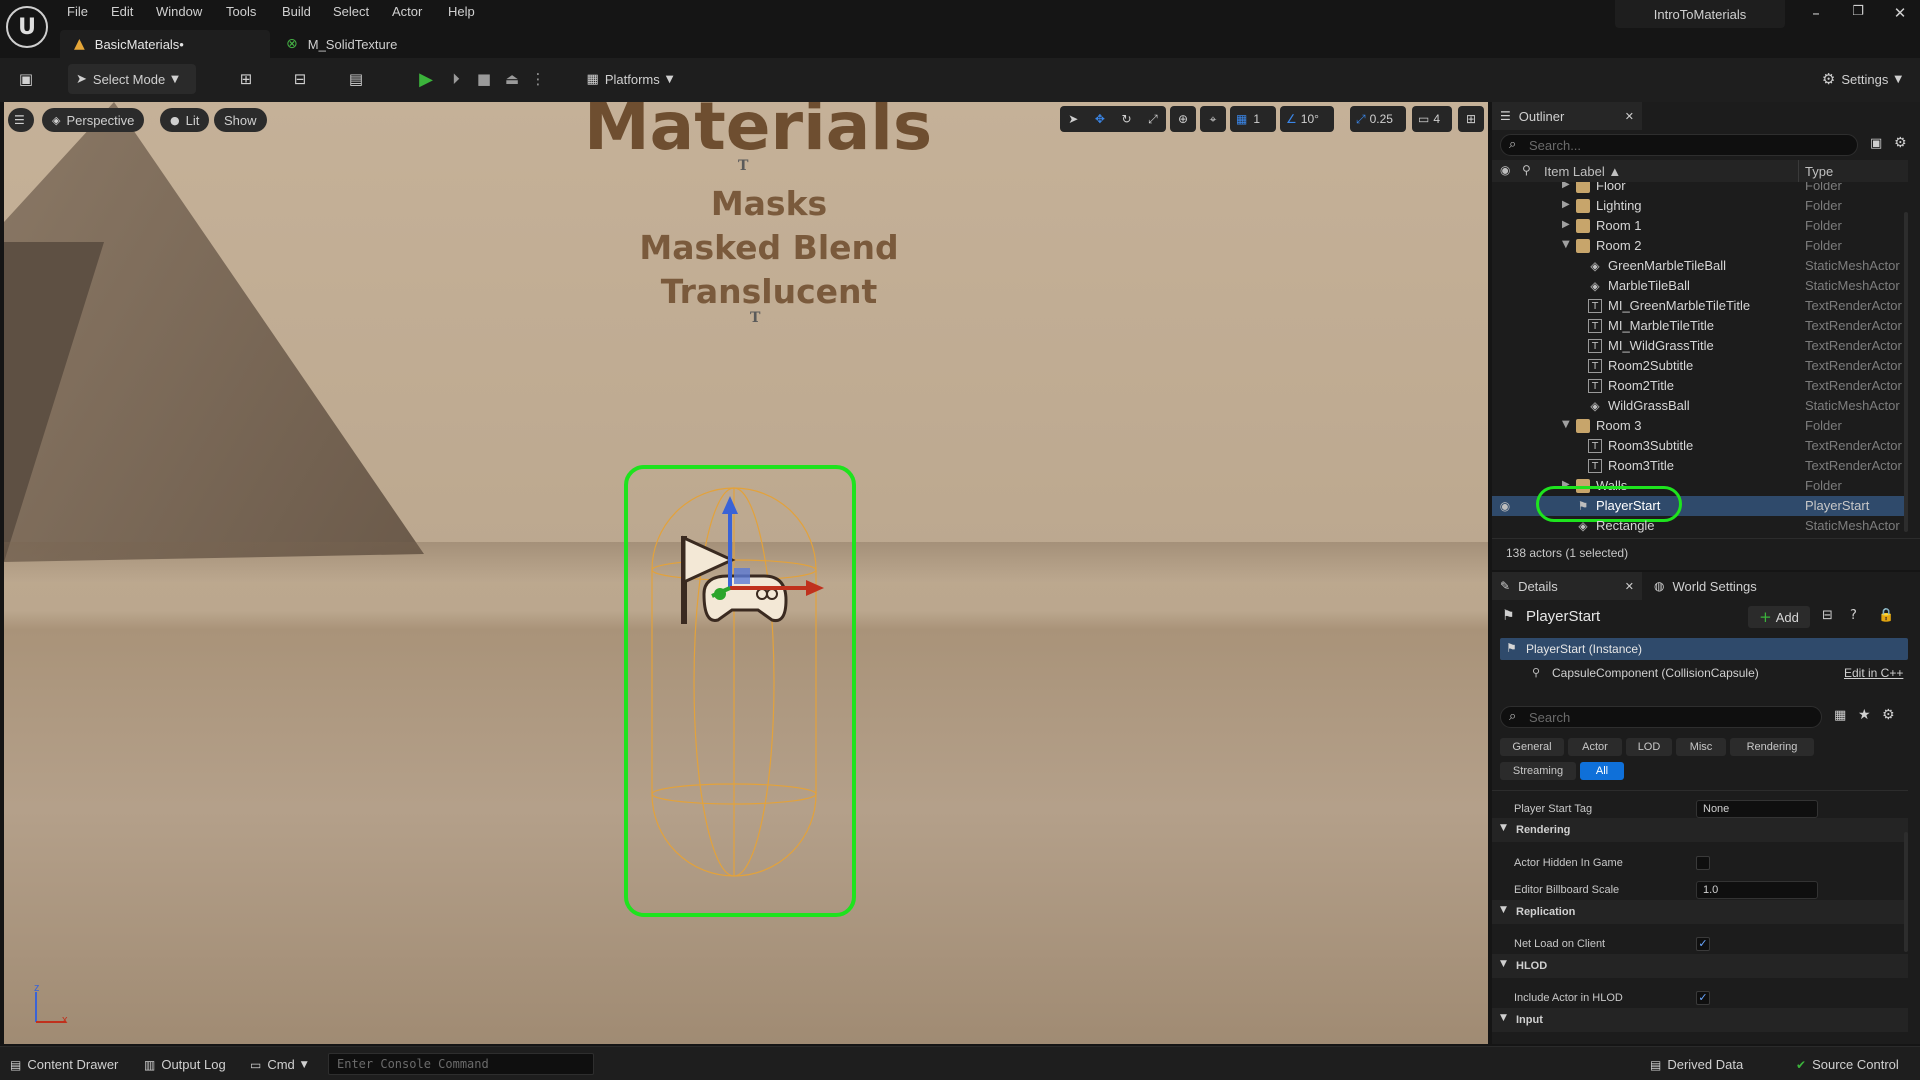  I want to click on perspective-button: ◈ Perspective, so click(93, 120).